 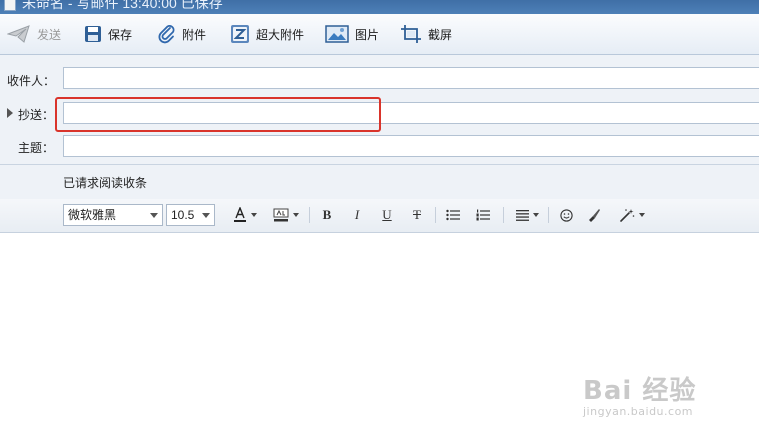 What do you see at coordinates (440, 34) in the screenshot?
I see `screenshot-label: 截屏` at bounding box center [440, 34].